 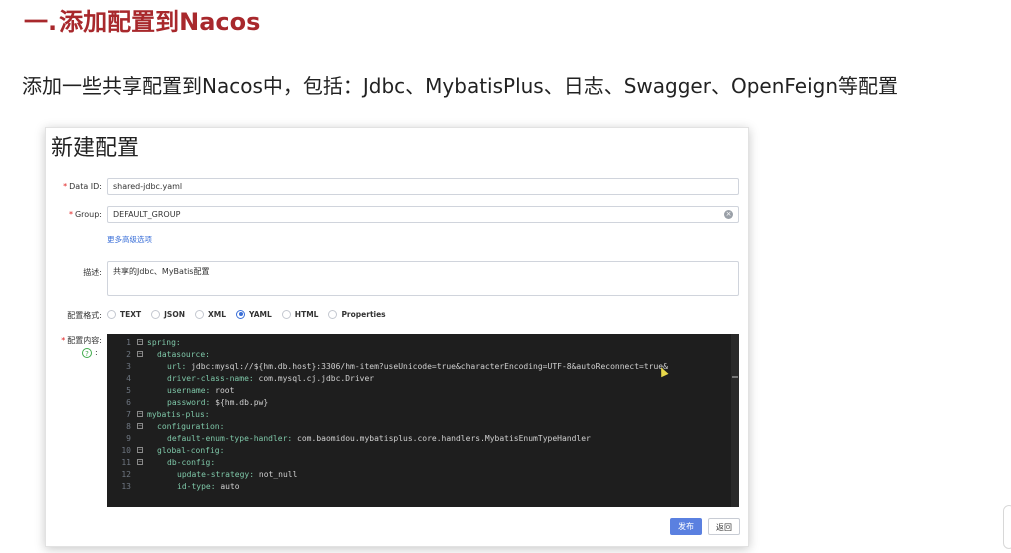 I want to click on line-number: 4, so click(x=128, y=378).